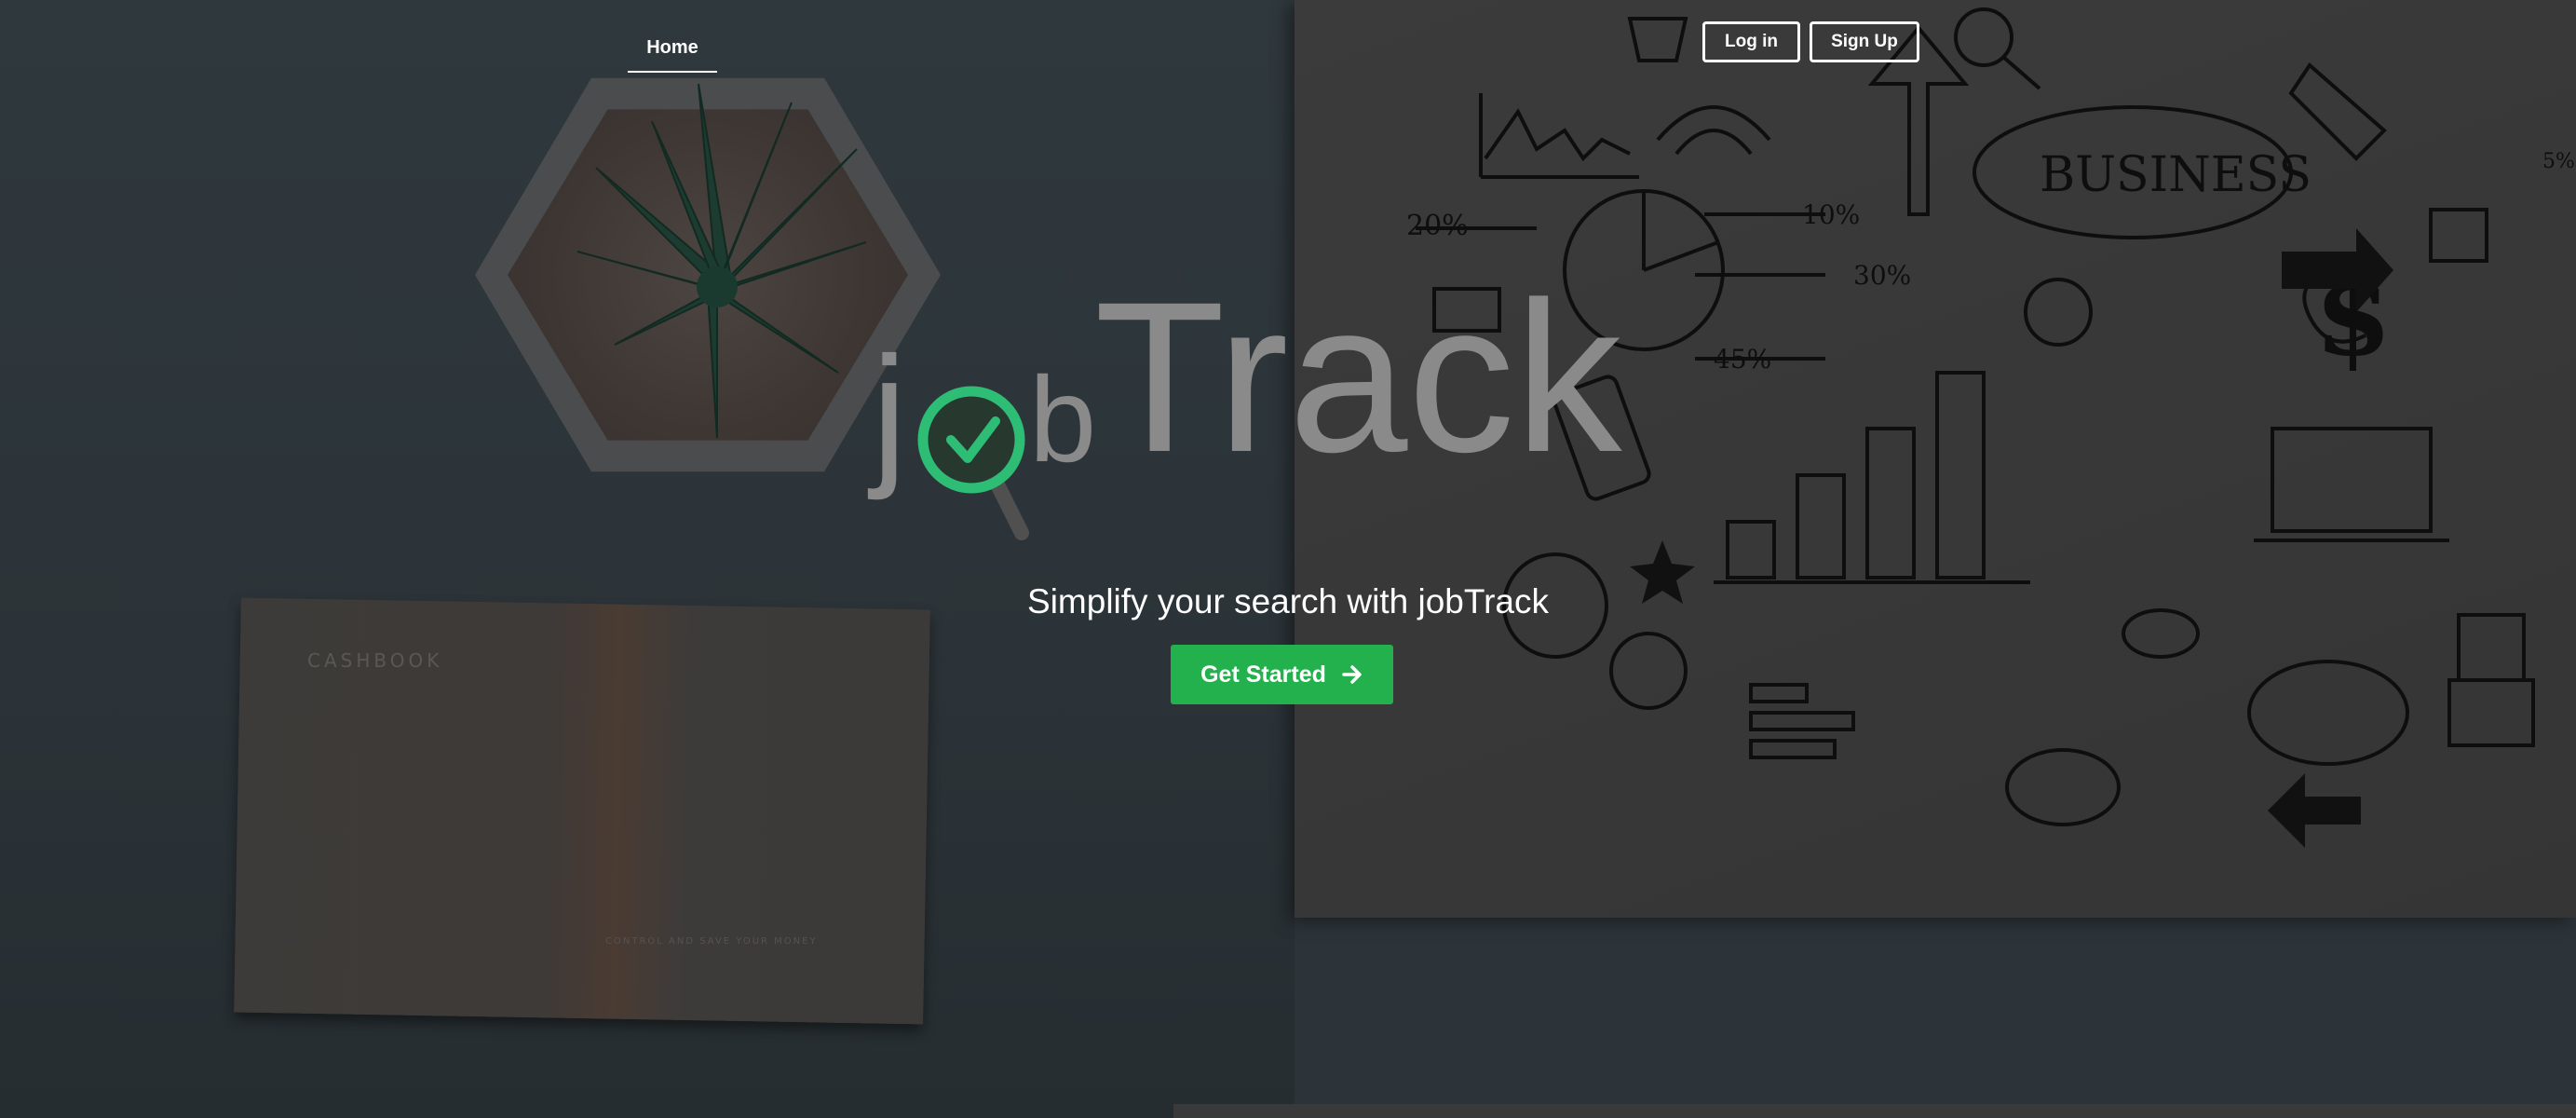 This screenshot has height=1118, width=2576. I want to click on cashbook-subtitle: CONTROL AND SAVE YOUR MONEY, so click(711, 941).